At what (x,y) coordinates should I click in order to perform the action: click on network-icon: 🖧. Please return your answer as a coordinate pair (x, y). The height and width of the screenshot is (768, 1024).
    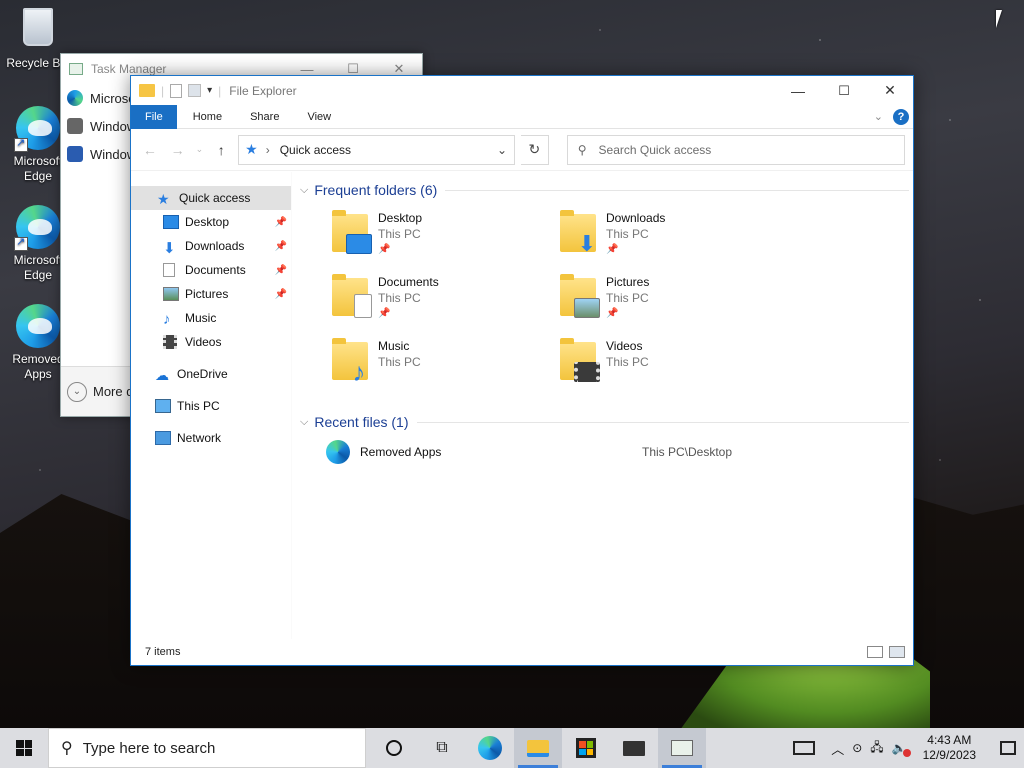
    Looking at the image, I should click on (876, 748).